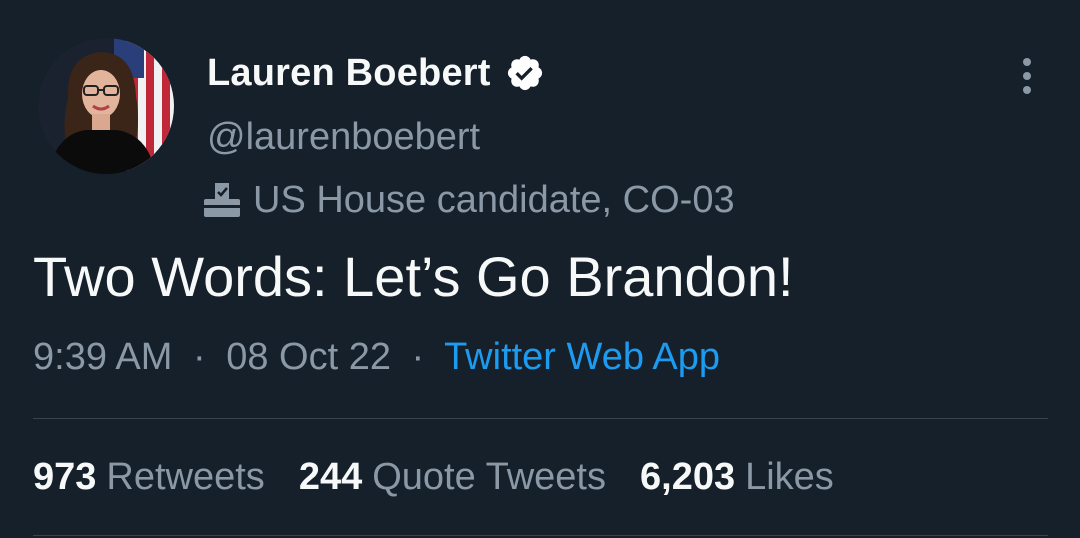 The width and height of the screenshot is (1080, 538). I want to click on author-name-row: Lauren Boebert, so click(376, 73).